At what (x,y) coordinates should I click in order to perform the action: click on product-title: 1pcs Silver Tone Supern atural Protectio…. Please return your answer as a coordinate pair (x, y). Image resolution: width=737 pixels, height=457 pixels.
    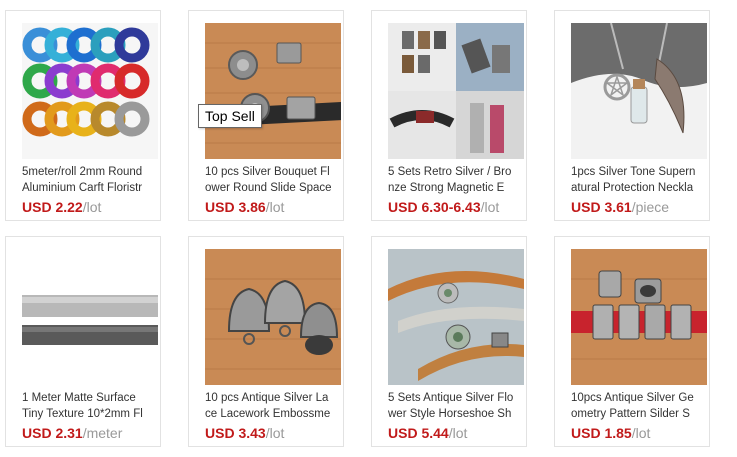
    Looking at the image, I should click on (640, 180).